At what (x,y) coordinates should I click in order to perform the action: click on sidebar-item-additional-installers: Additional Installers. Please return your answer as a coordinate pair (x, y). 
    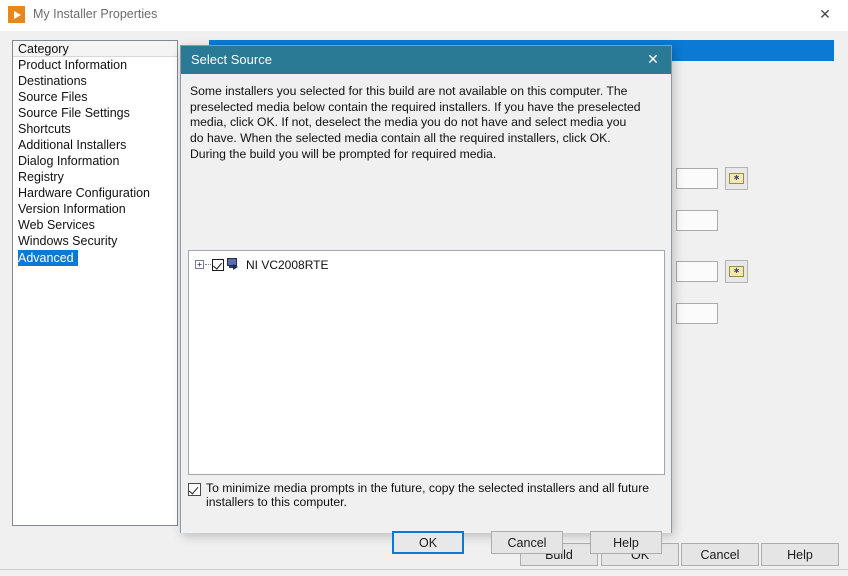
    Looking at the image, I should click on (95, 145).